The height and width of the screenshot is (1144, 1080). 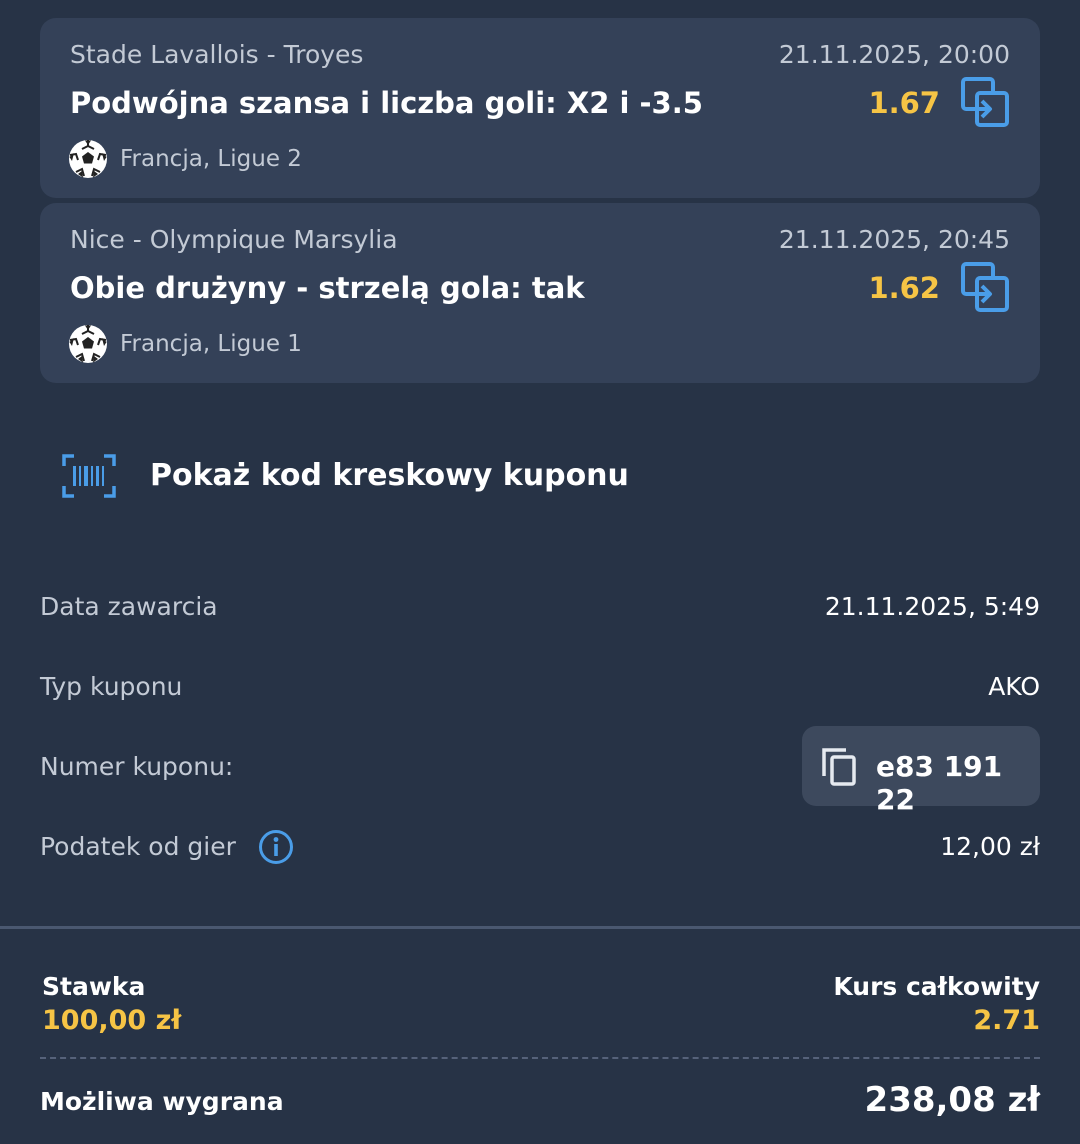 What do you see at coordinates (386, 103) in the screenshot?
I see `bet-market: Podwójna szansa i liczba goli: X2 i -3.5` at bounding box center [386, 103].